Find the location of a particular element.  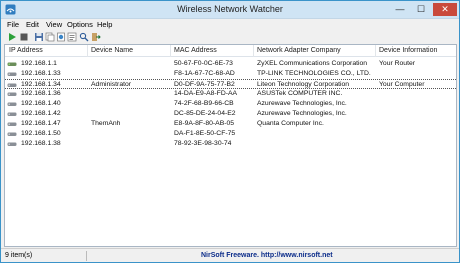

menu-view: View is located at coordinates (54, 24).